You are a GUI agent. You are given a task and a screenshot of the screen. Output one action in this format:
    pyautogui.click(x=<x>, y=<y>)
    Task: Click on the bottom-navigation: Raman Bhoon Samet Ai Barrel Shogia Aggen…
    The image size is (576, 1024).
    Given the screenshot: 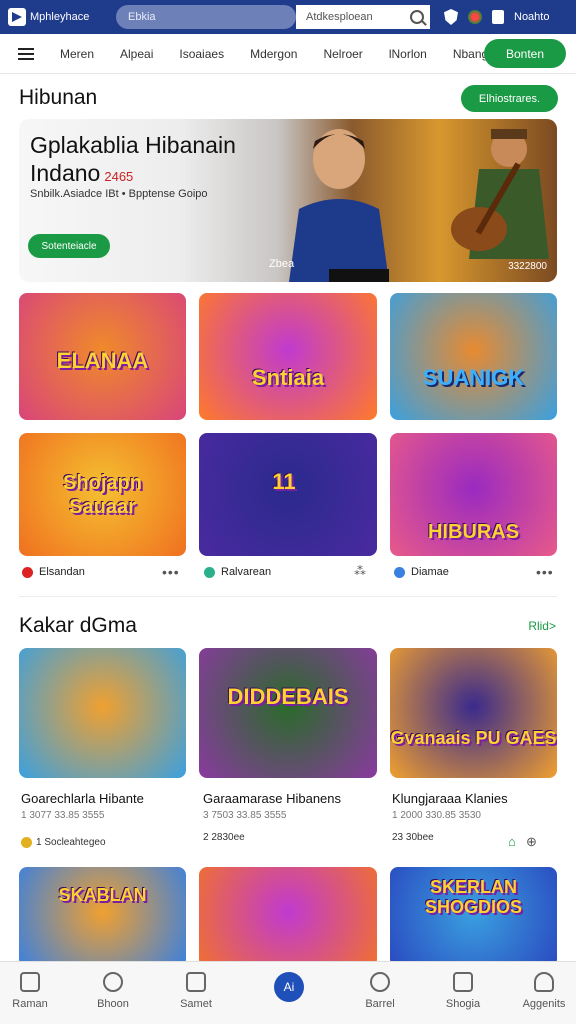 What is the action you would take?
    pyautogui.click(x=288, y=992)
    